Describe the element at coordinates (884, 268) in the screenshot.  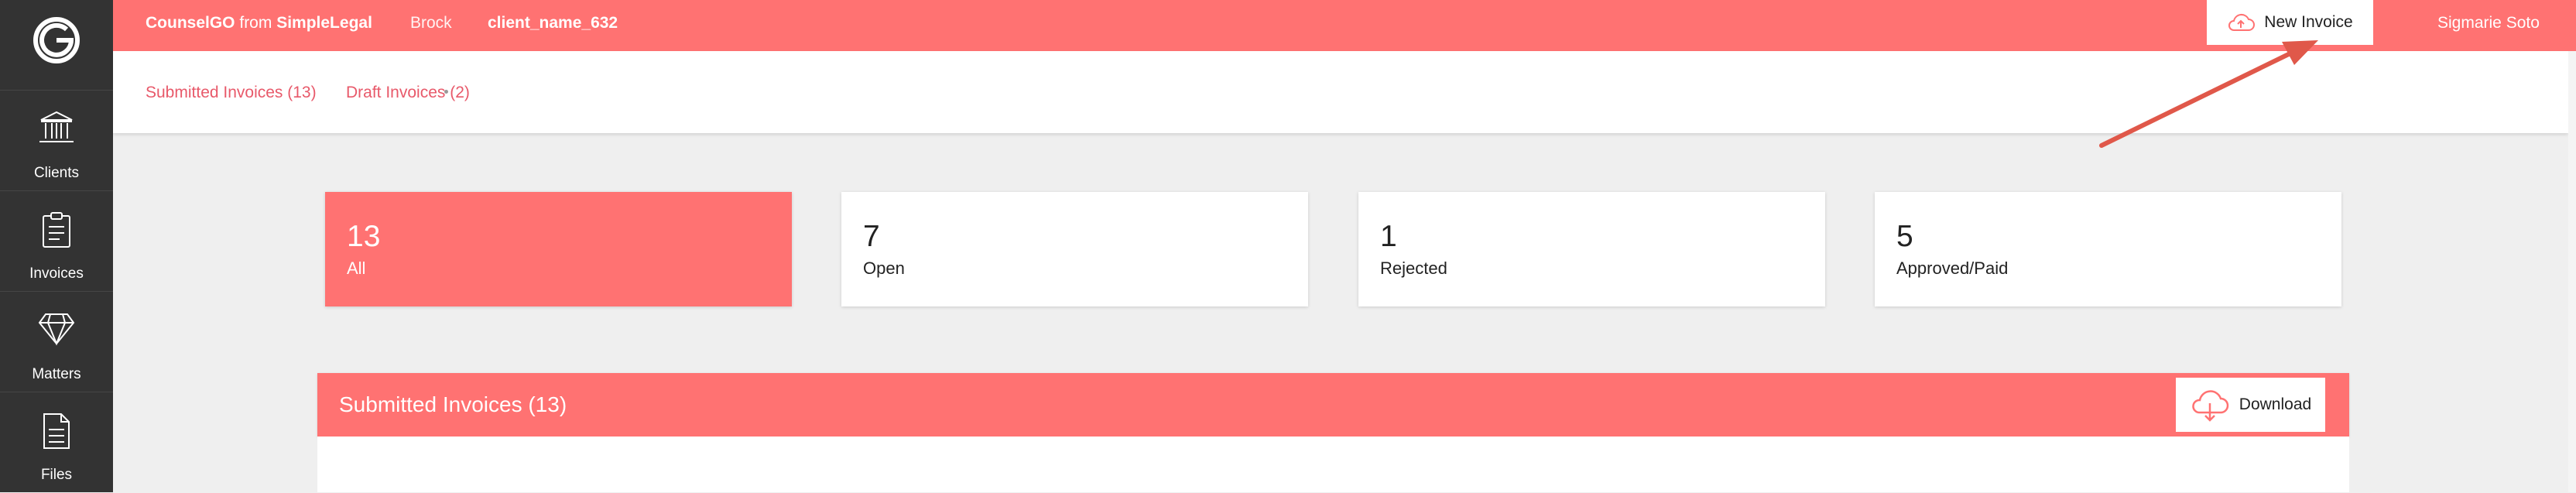
I see `stat-label: Open` at that location.